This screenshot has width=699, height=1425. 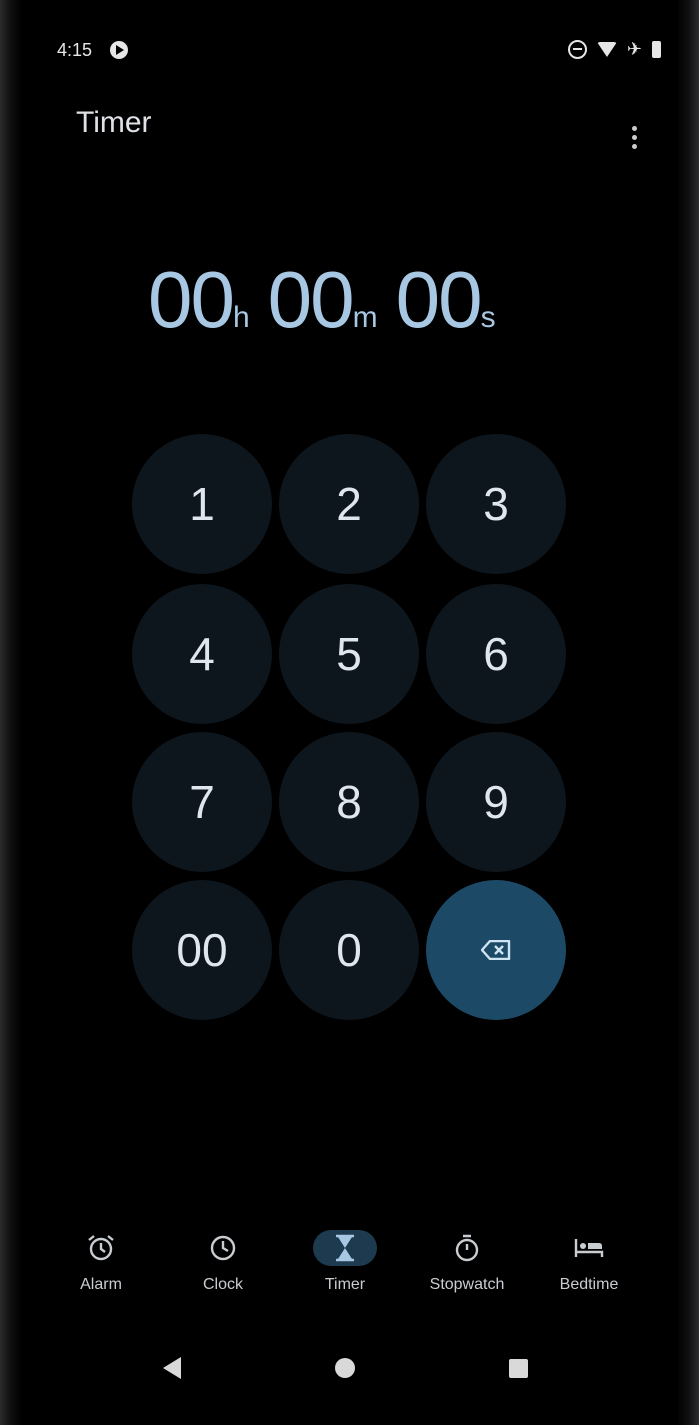 I want to click on status-icons: ✈, so click(x=614, y=49).